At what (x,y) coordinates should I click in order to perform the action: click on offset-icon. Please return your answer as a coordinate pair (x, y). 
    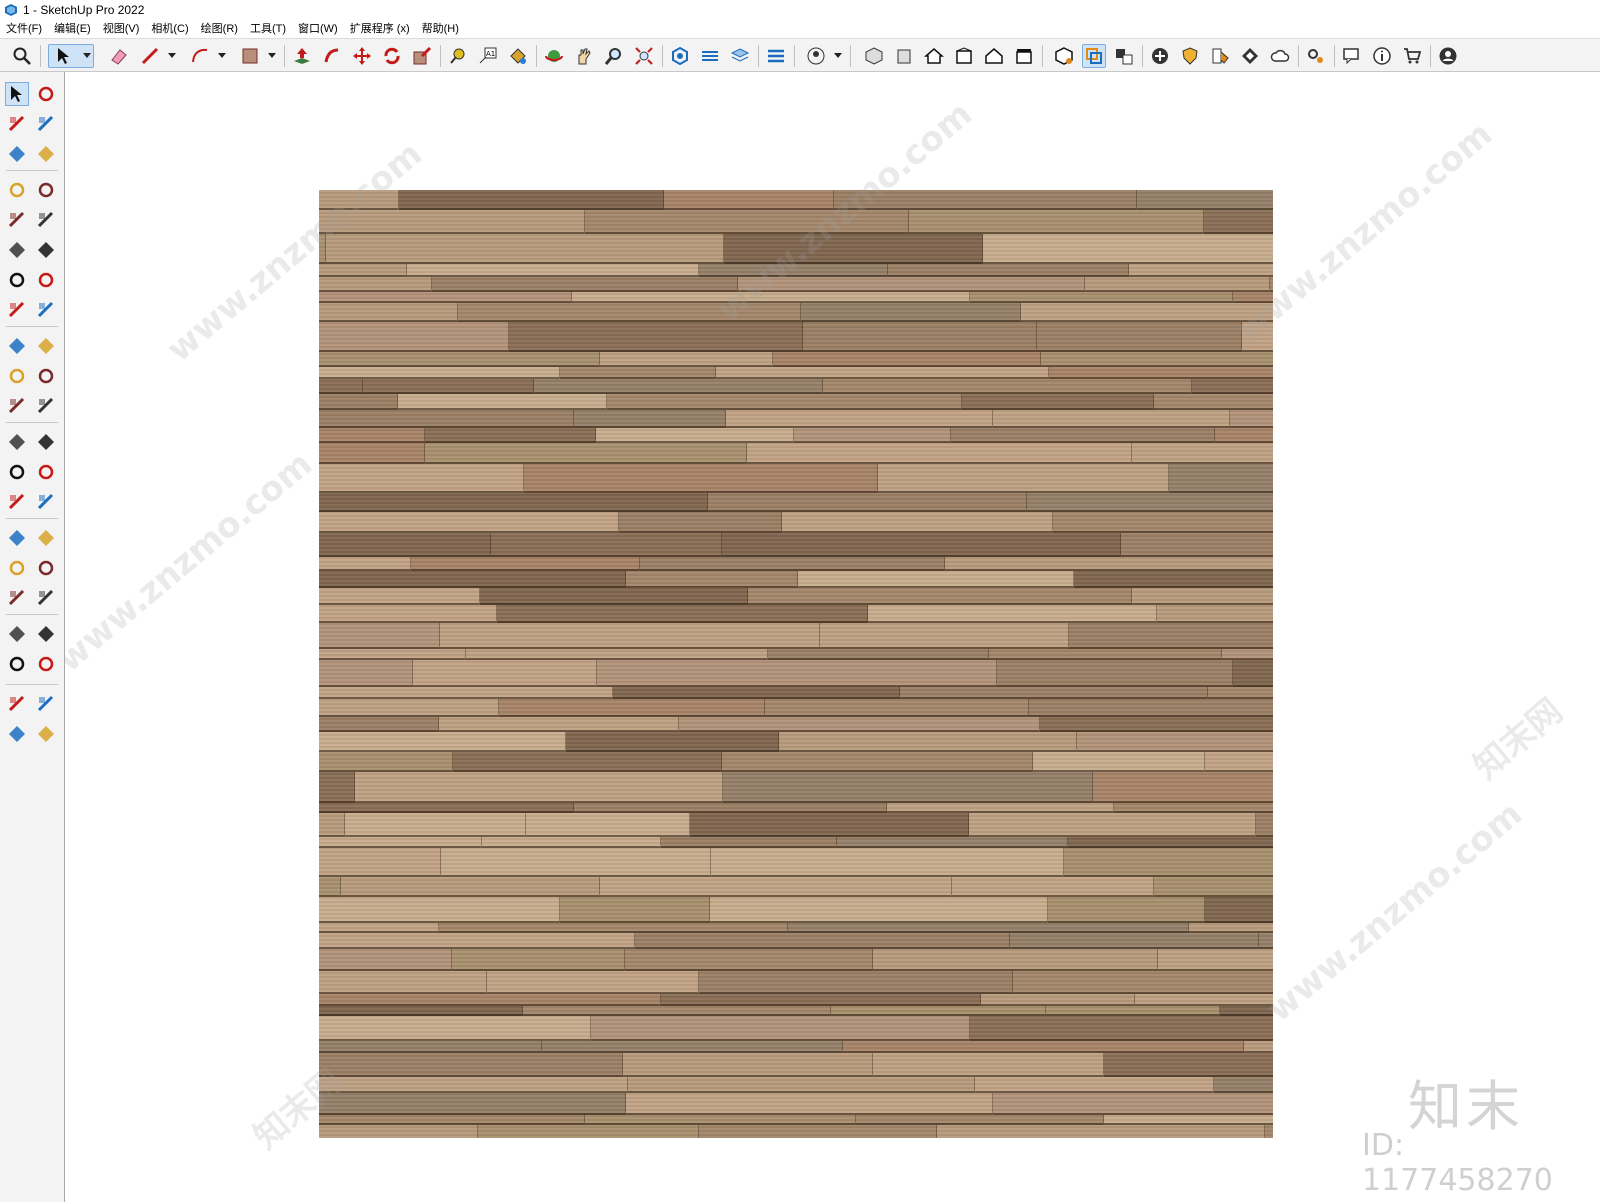
    Looking at the image, I should click on (46, 406).